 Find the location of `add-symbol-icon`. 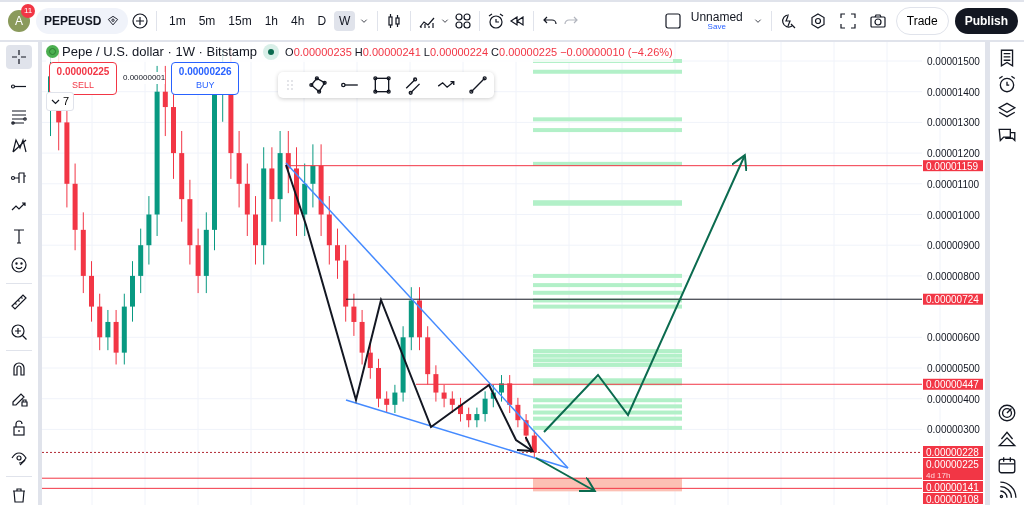

add-symbol-icon is located at coordinates (140, 21).